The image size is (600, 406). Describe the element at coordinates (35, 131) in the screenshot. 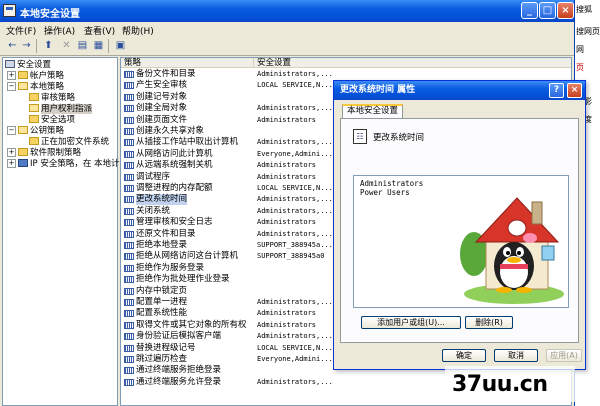

I see `tree-item-public-key-policies: − 公钥策略` at that location.